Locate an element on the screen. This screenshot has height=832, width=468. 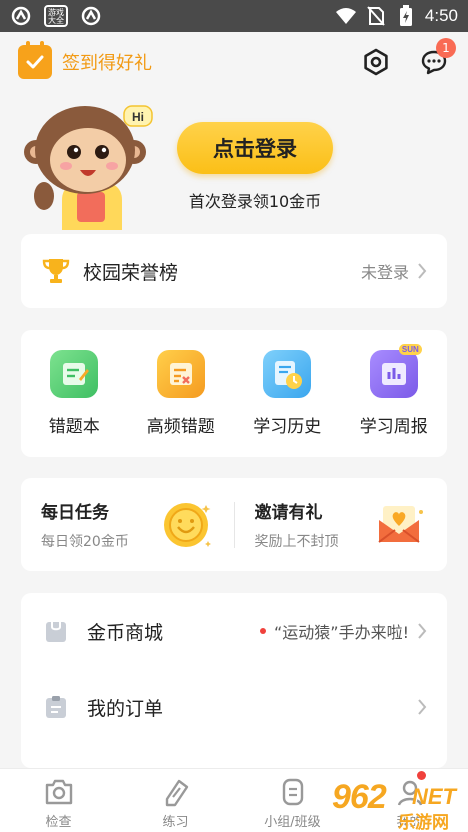
tool-label: 高频错题 is located at coordinates (180, 427).